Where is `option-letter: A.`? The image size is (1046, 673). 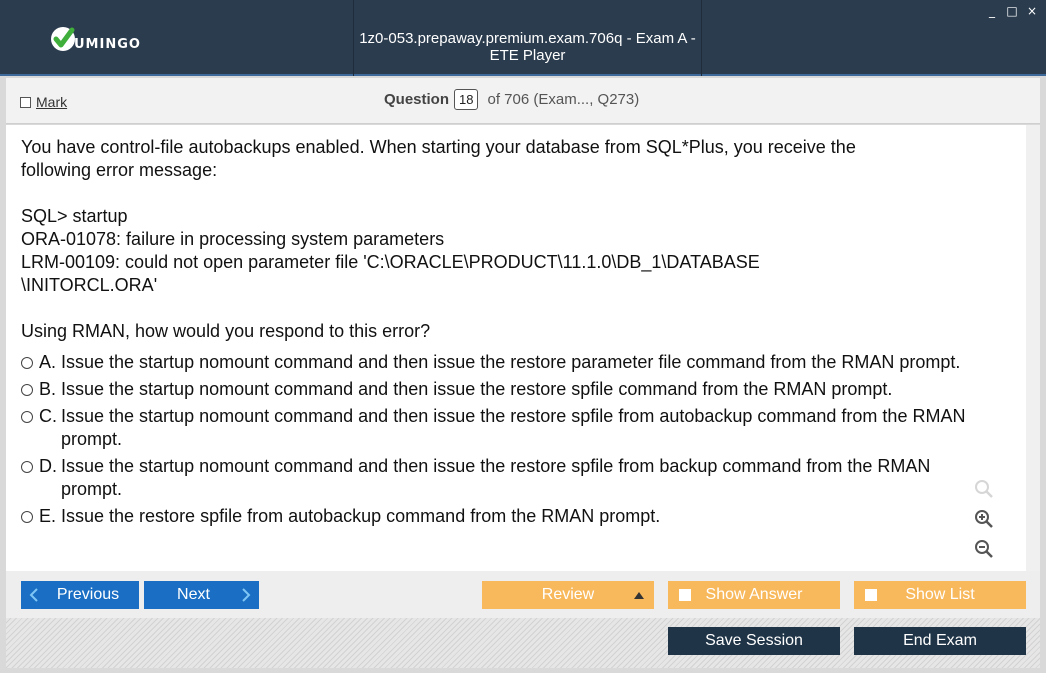
option-letter: A. is located at coordinates (48, 362).